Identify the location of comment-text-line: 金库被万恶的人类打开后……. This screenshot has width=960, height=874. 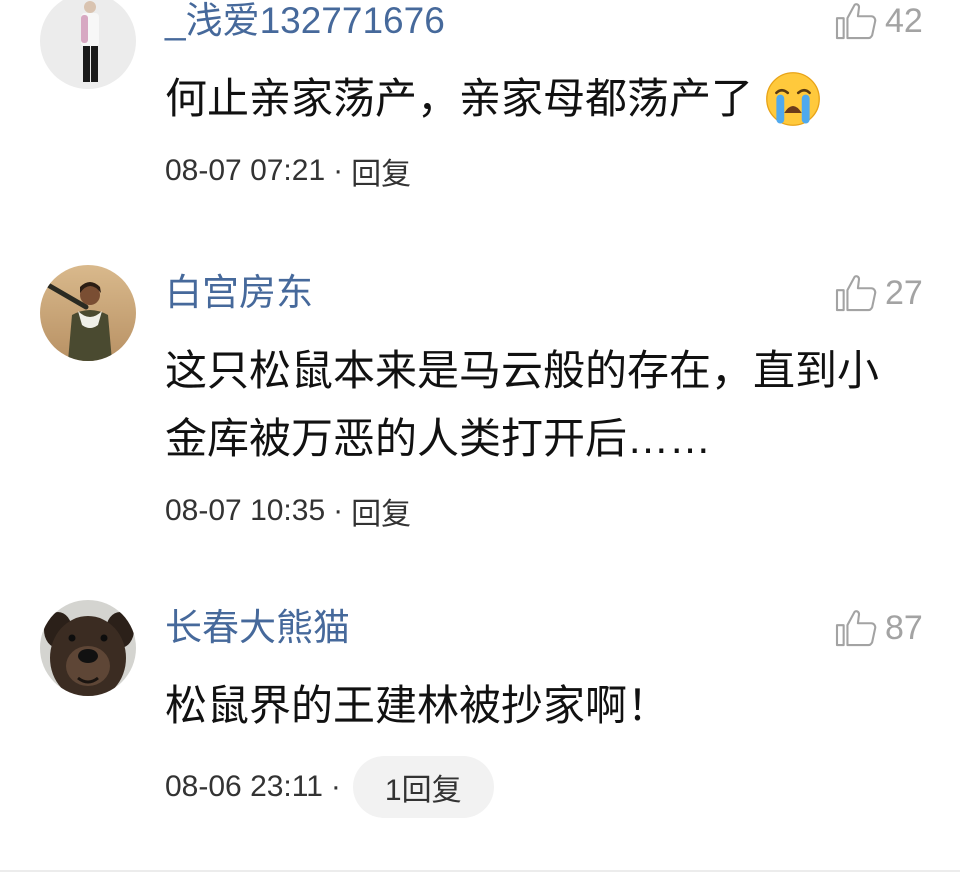
(438, 438).